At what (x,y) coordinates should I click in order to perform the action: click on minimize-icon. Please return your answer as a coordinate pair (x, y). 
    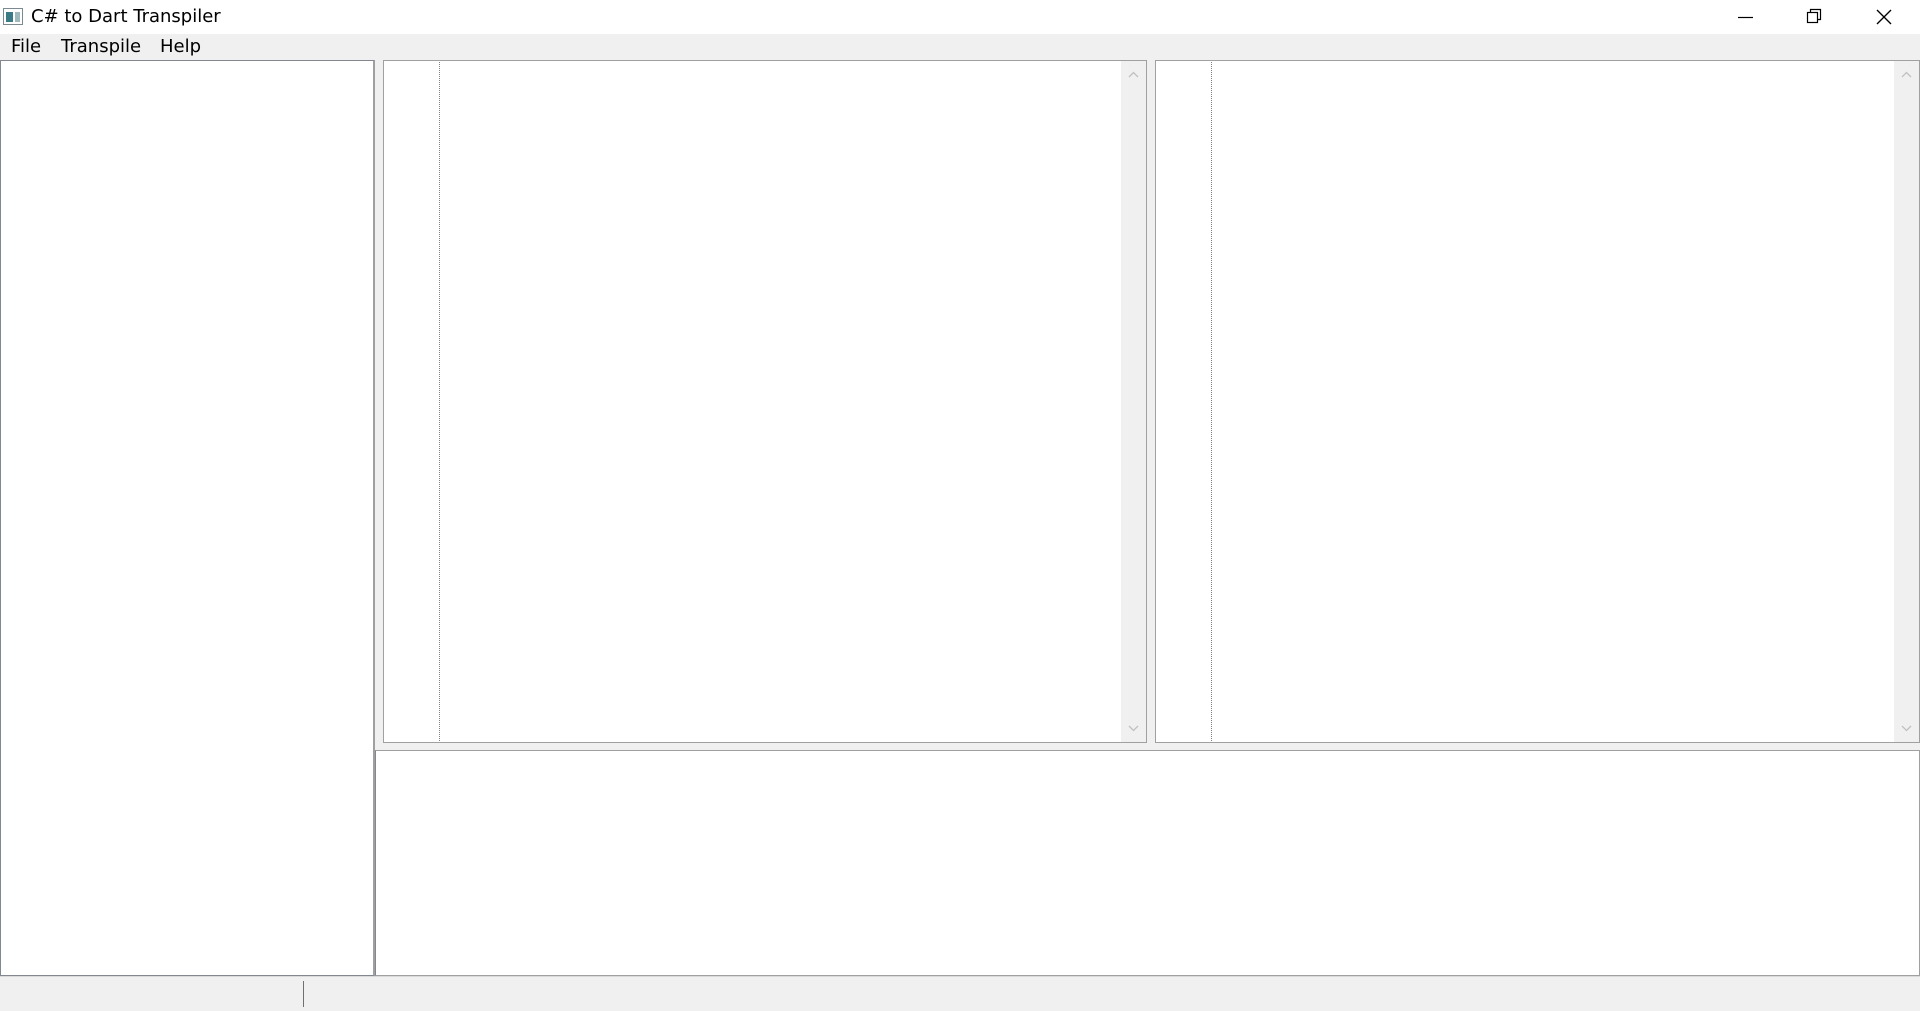
    Looking at the image, I should click on (1745, 17).